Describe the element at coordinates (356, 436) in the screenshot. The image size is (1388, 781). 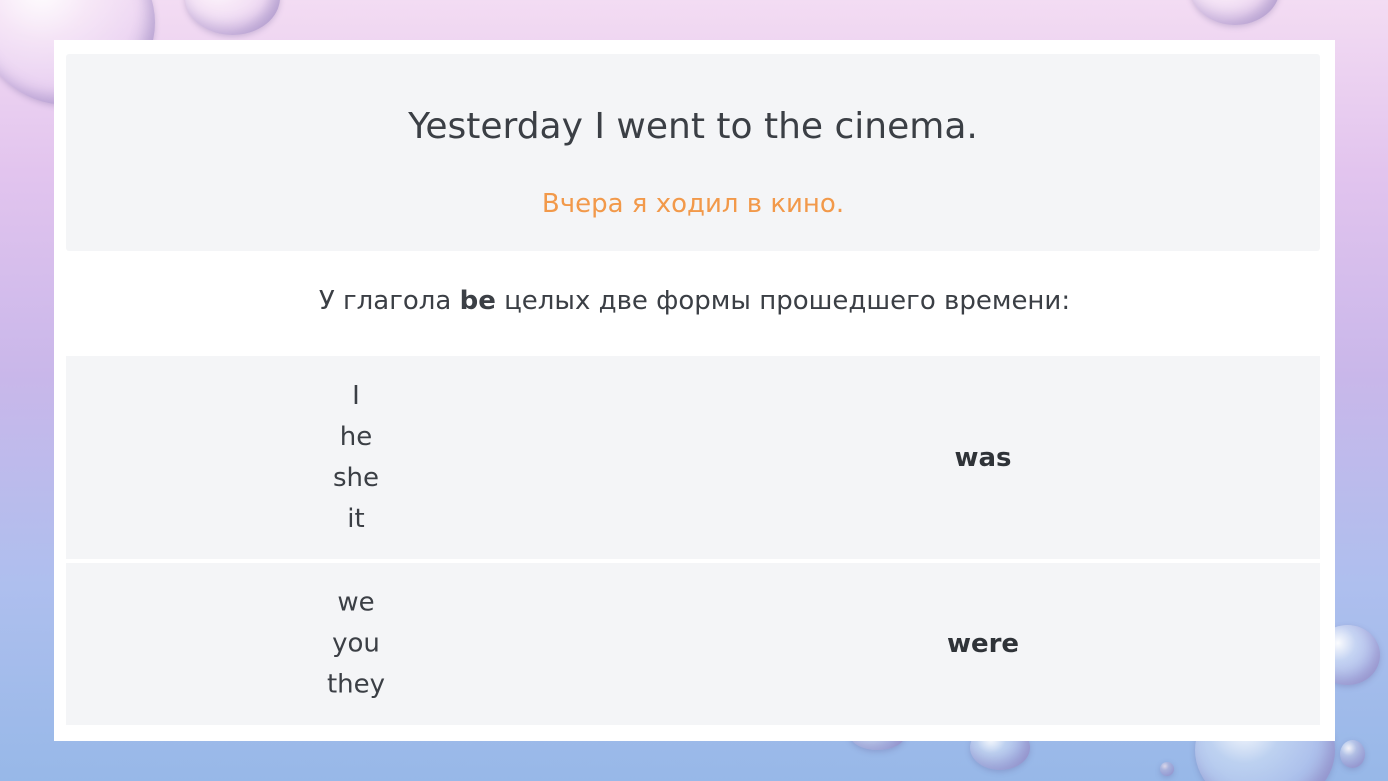
I see `pronoun: he` at that location.